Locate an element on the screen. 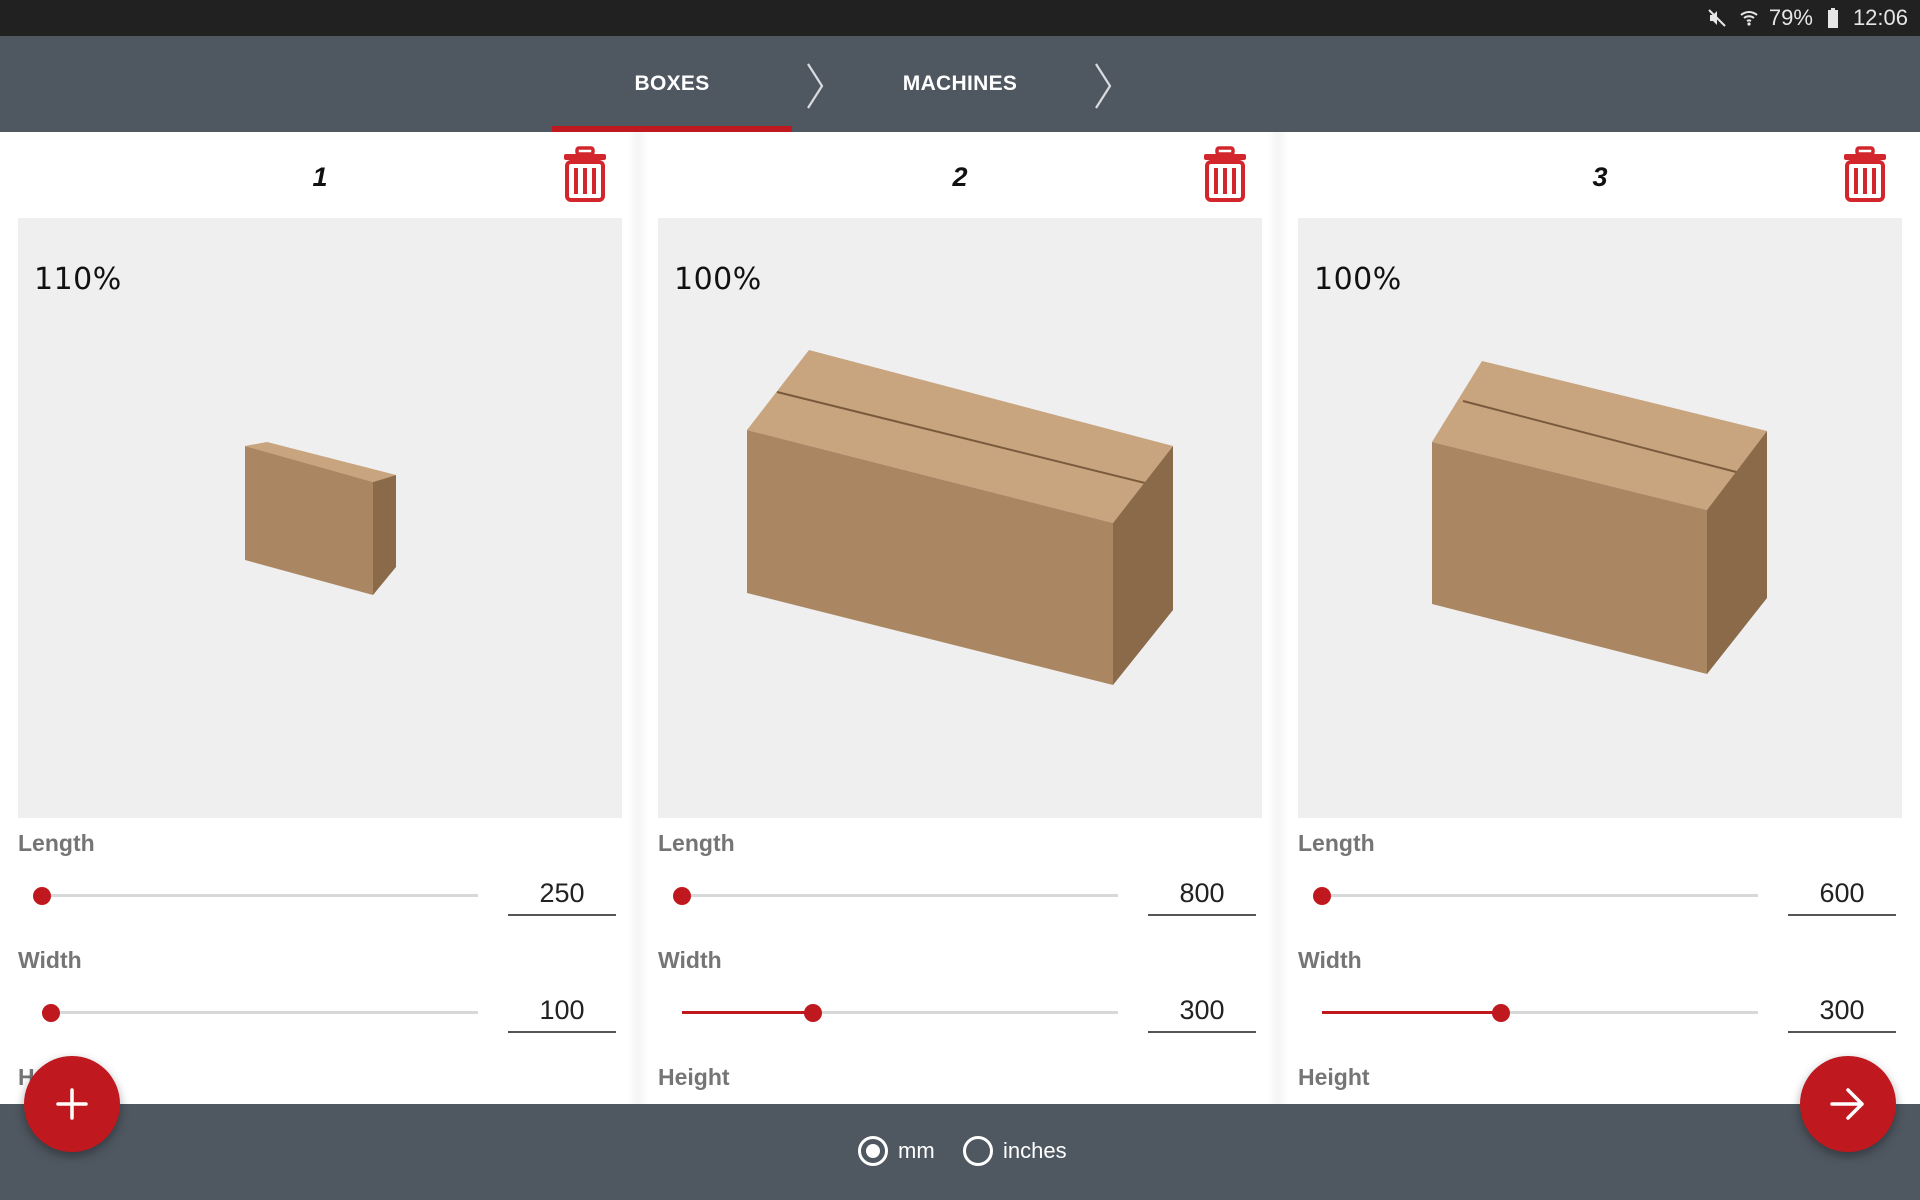 The height and width of the screenshot is (1200, 1920). radio-inches is located at coordinates (978, 1151).